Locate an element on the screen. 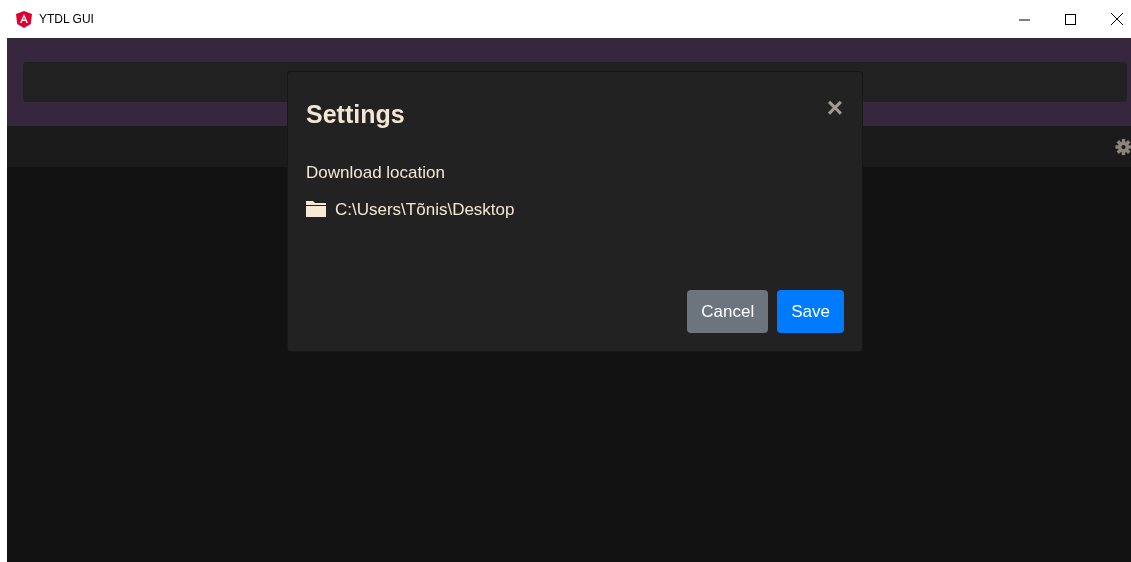 The height and width of the screenshot is (562, 1131). shield-logo-icon is located at coordinates (24, 19).